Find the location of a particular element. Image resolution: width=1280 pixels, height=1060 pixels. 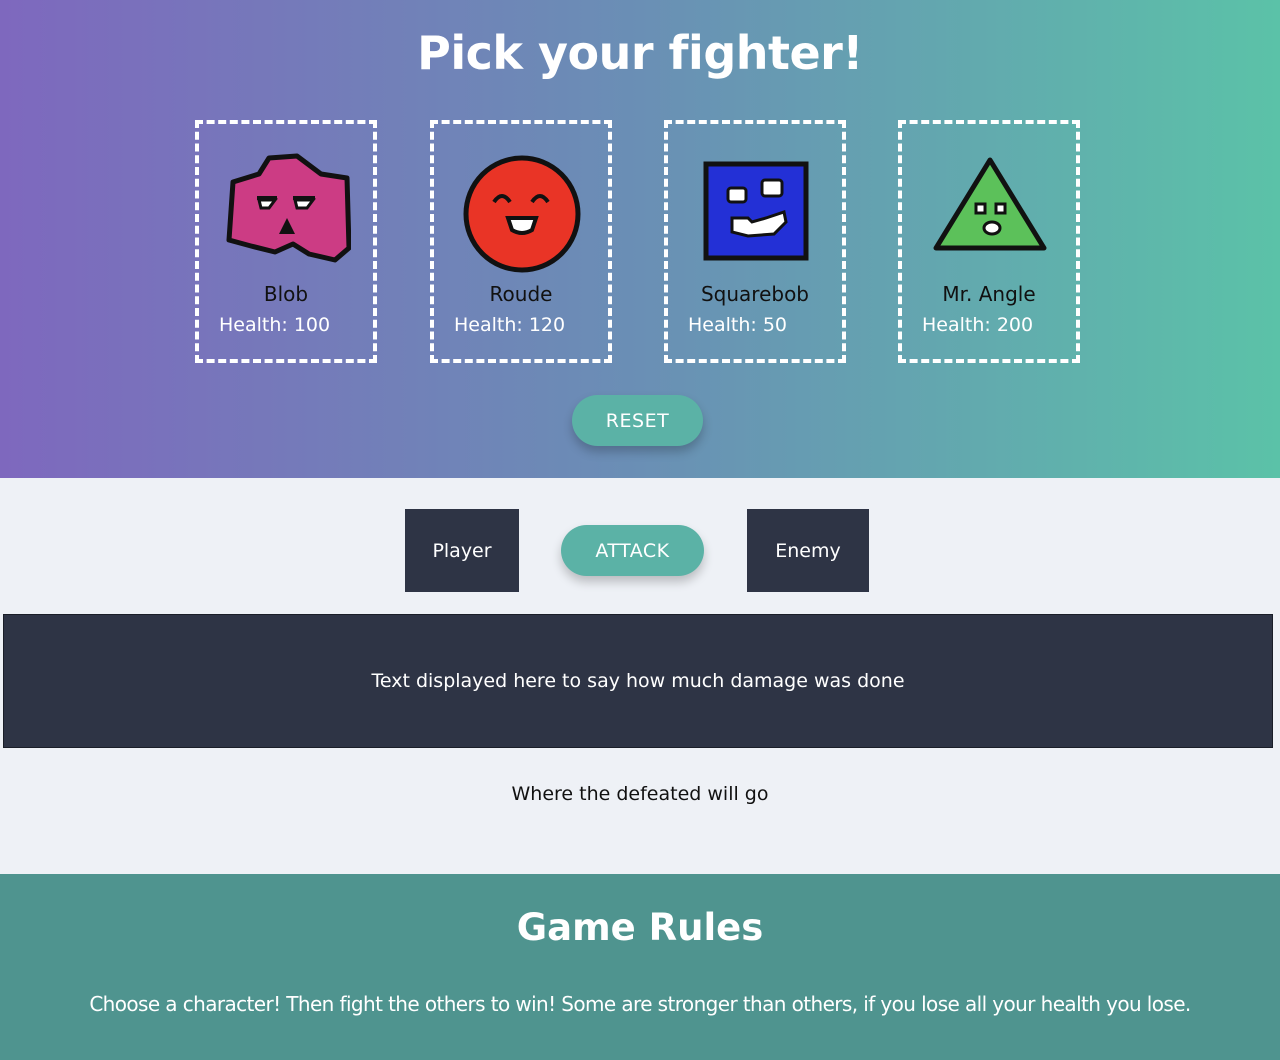

player-slot: Player is located at coordinates (462, 550).